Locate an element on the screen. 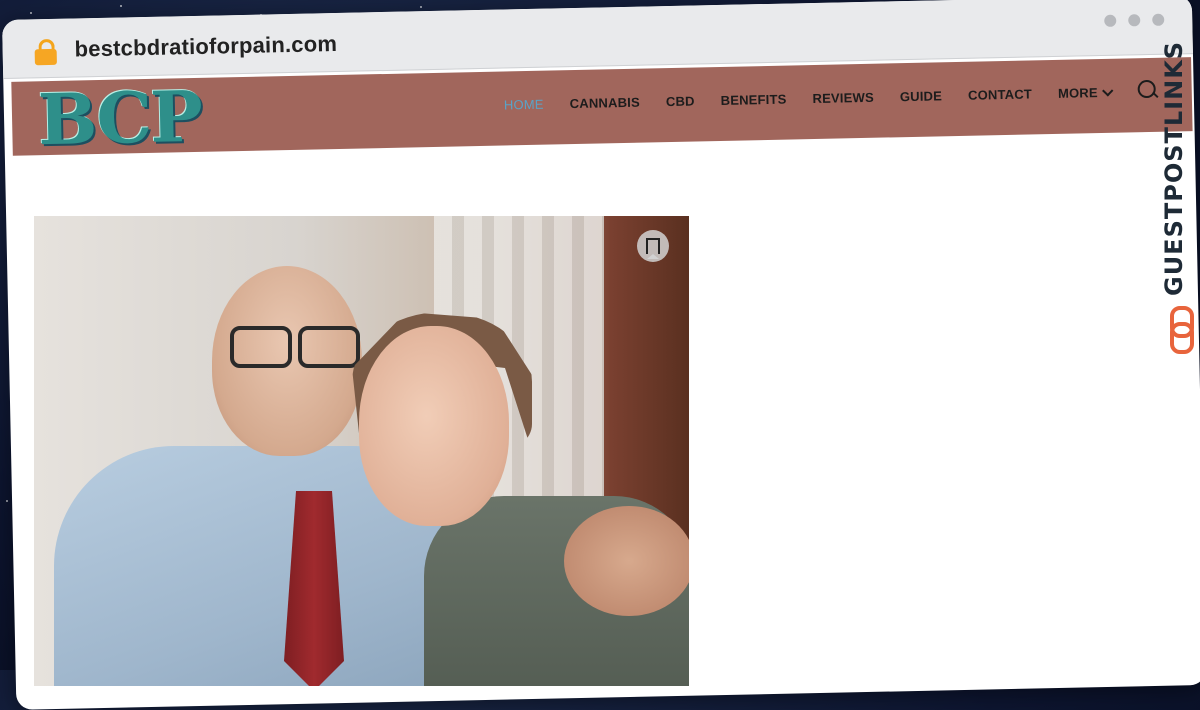 Image resolution: width=1200 pixels, height=710 pixels. nav-cannabis: CANNABIS is located at coordinates (605, 103).